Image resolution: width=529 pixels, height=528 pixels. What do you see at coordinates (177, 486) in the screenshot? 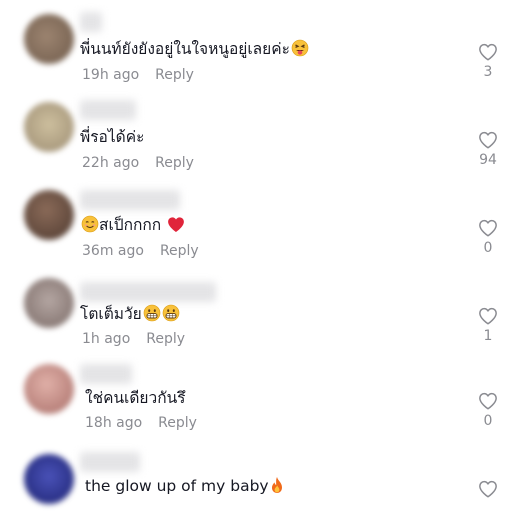
I see `comment-text-body: the glow up of my baby` at bounding box center [177, 486].